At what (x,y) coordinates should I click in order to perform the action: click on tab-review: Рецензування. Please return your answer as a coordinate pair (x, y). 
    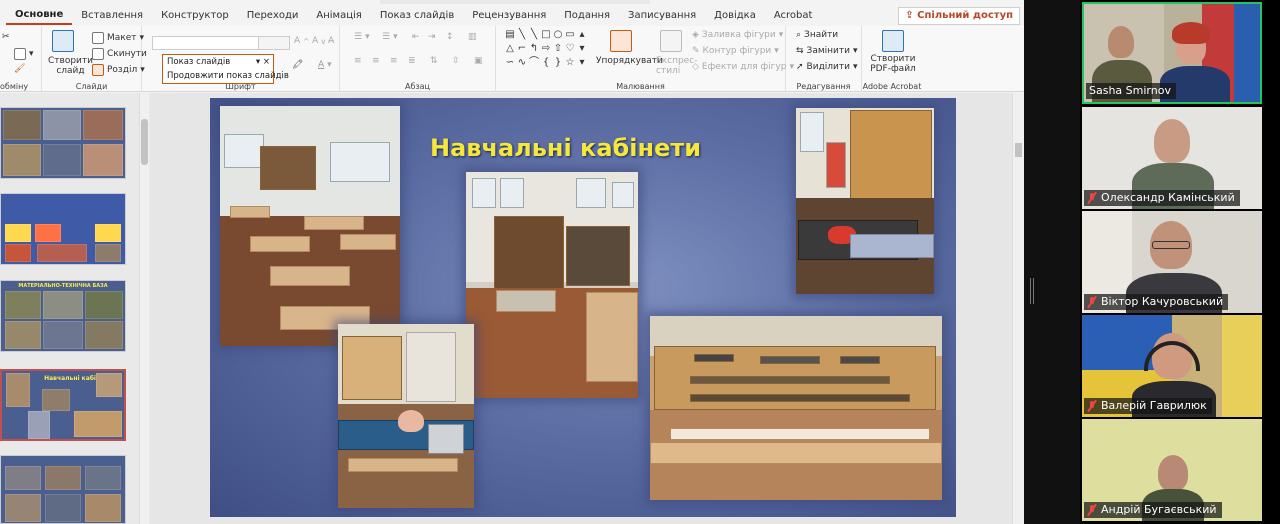
    Looking at the image, I should click on (509, 16).